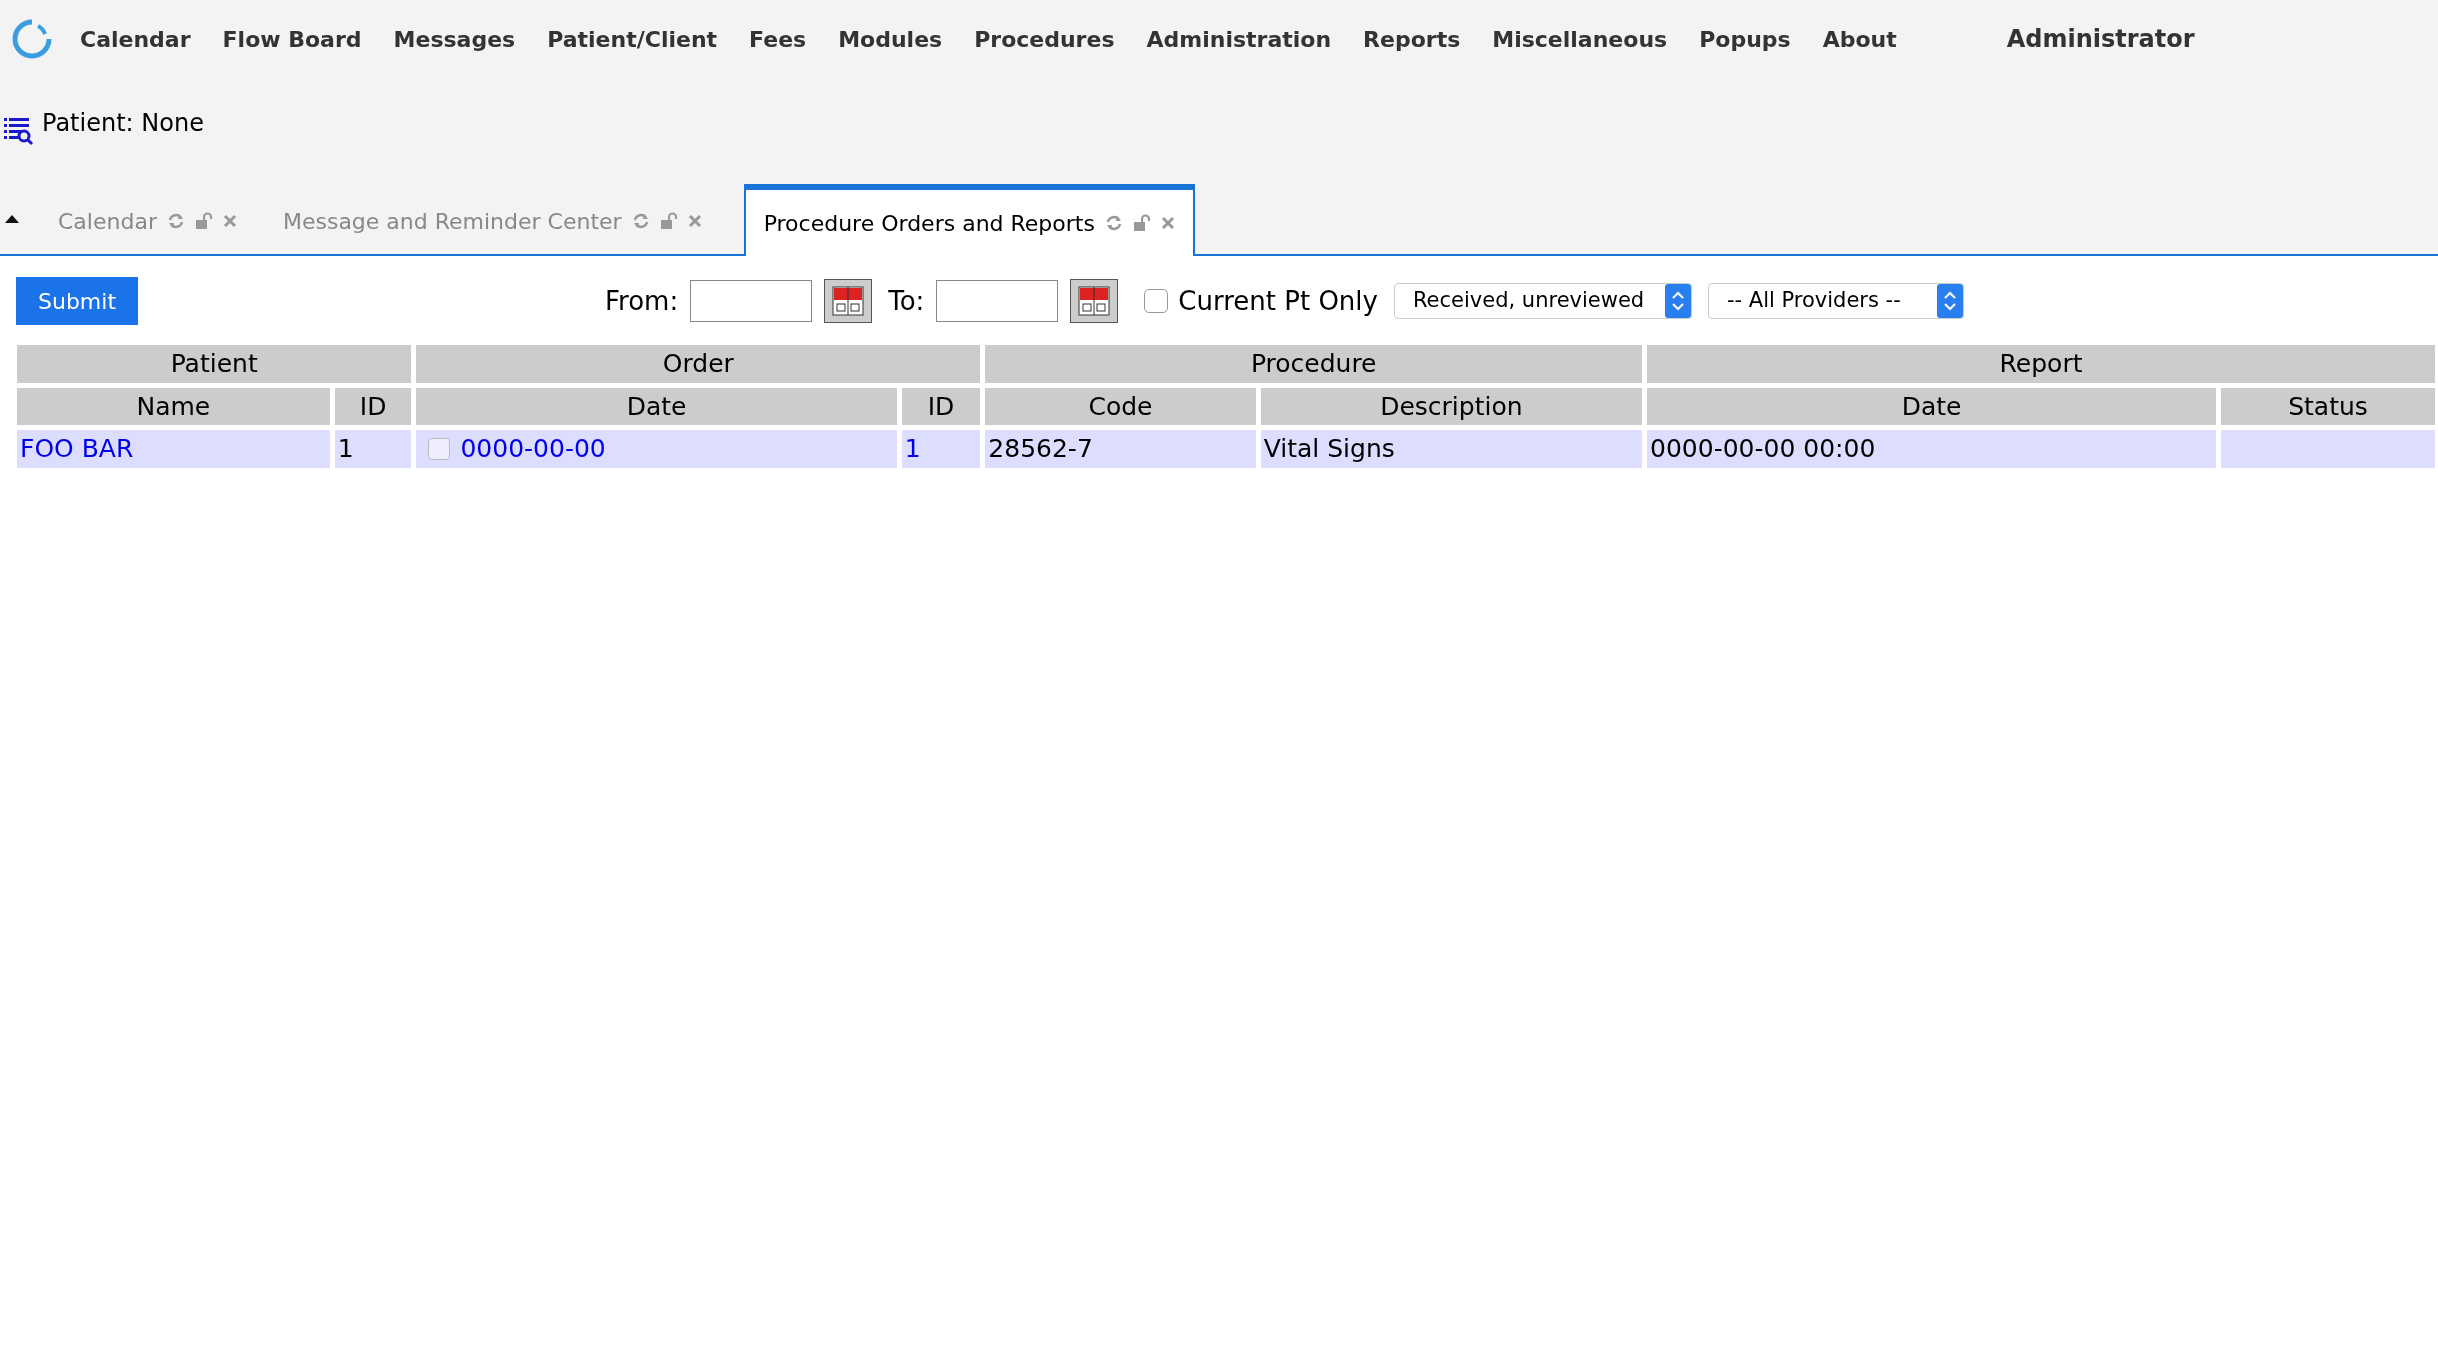 This screenshot has width=2438, height=1346. I want to click on order-id-link: 1, so click(912, 449).